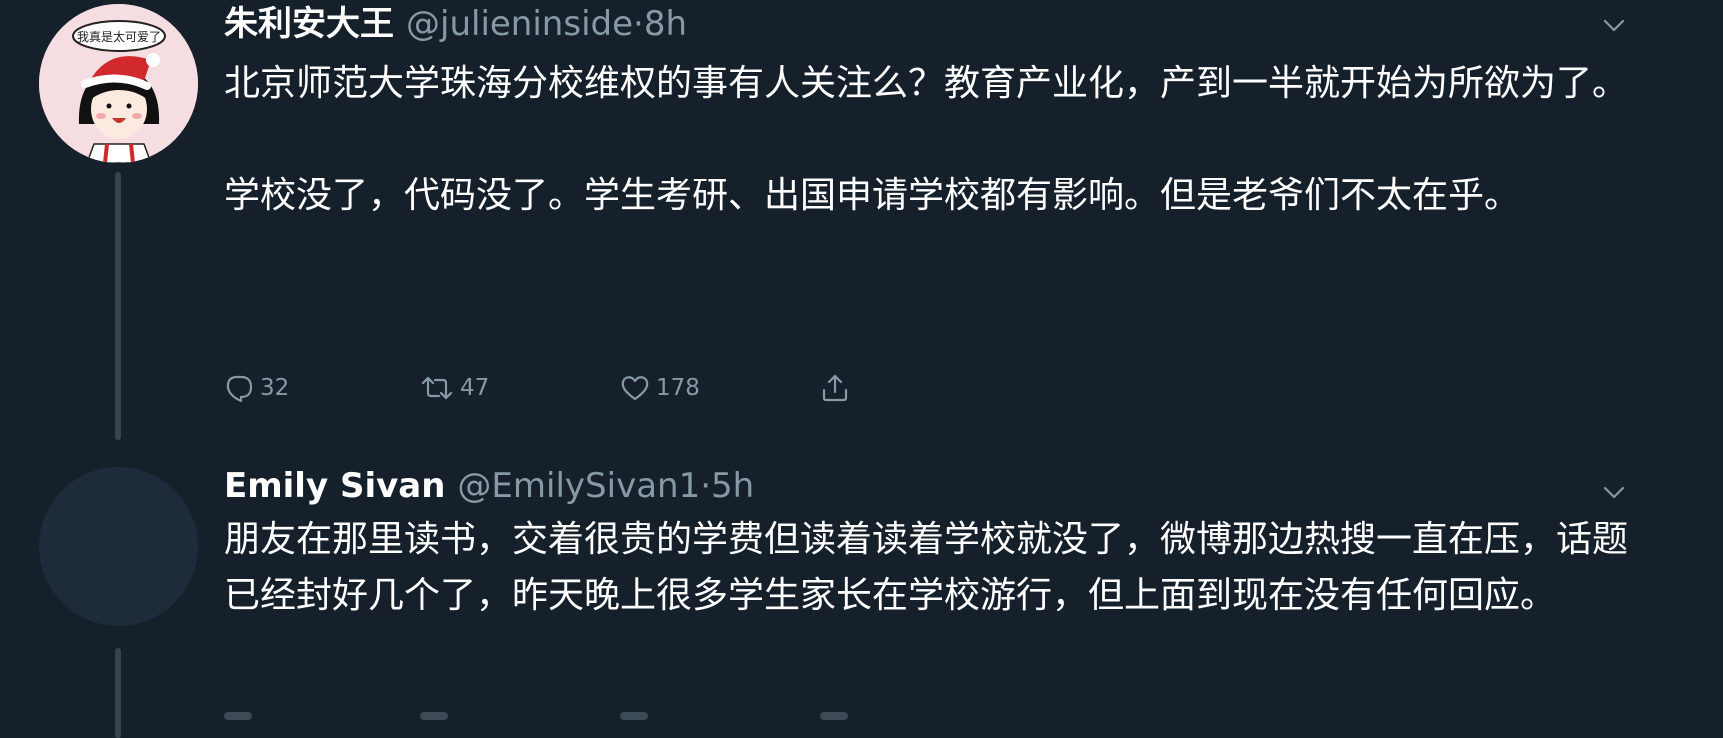 The height and width of the screenshot is (738, 1723). Describe the element at coordinates (454, 388) in the screenshot. I see `retweet-button: 47` at that location.